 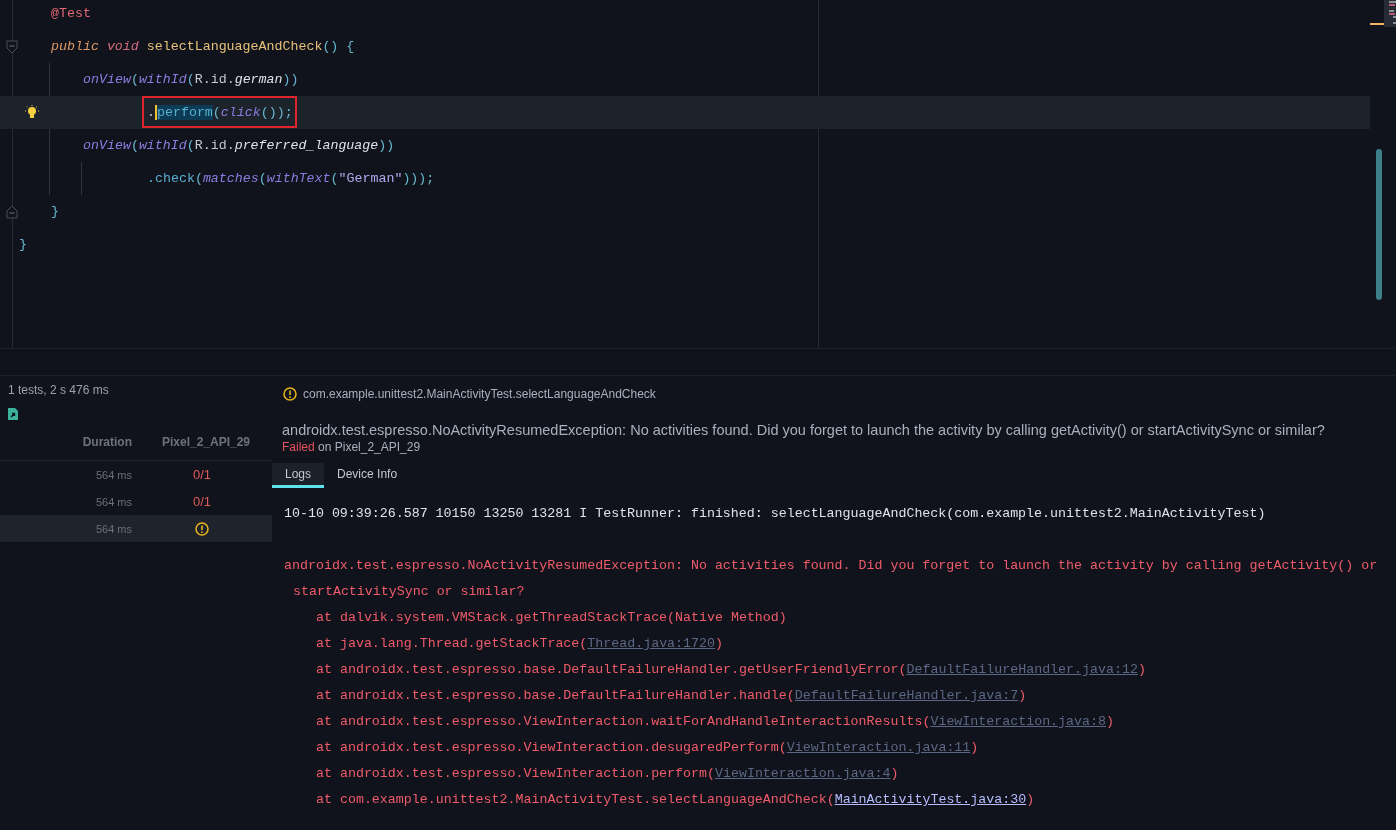 I want to click on file-link: ViewInteraction.java:11, so click(x=878, y=747).